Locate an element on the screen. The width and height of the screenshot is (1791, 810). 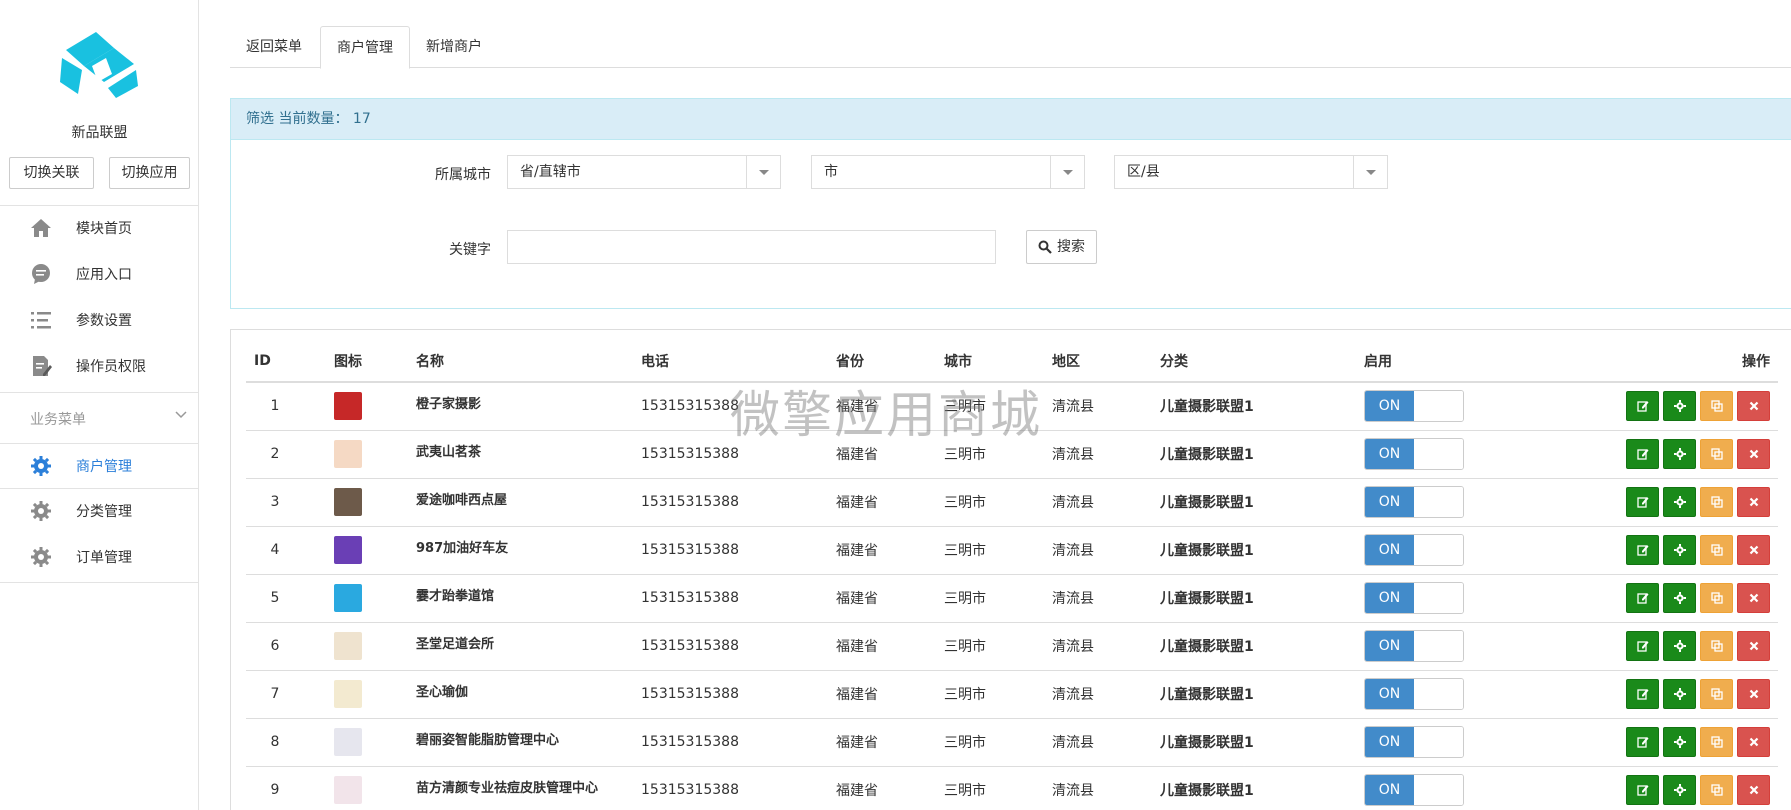
sidebar-item-categories: 分类管理 is located at coordinates (99, 510).